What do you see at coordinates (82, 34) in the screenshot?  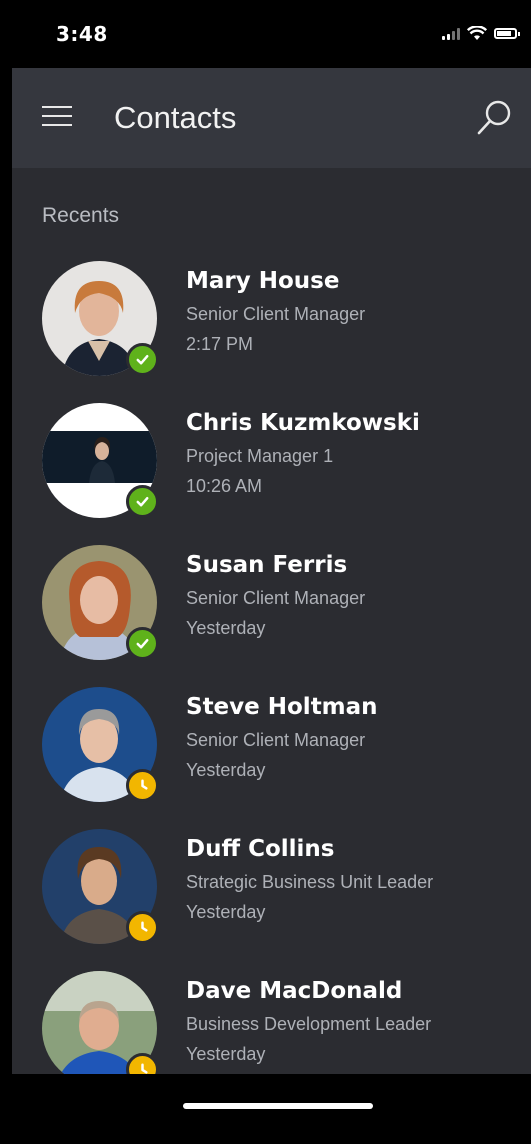 I see `status-time: 3:48` at bounding box center [82, 34].